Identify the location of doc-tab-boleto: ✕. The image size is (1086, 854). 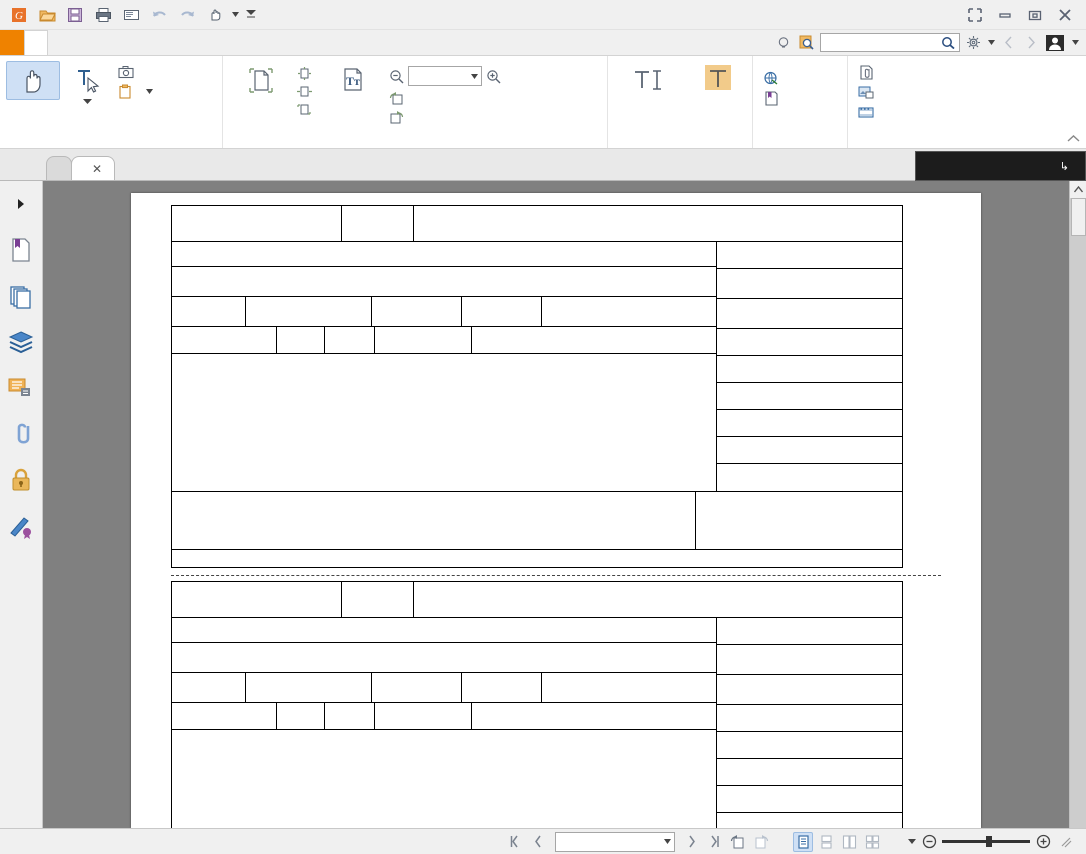
(93, 168).